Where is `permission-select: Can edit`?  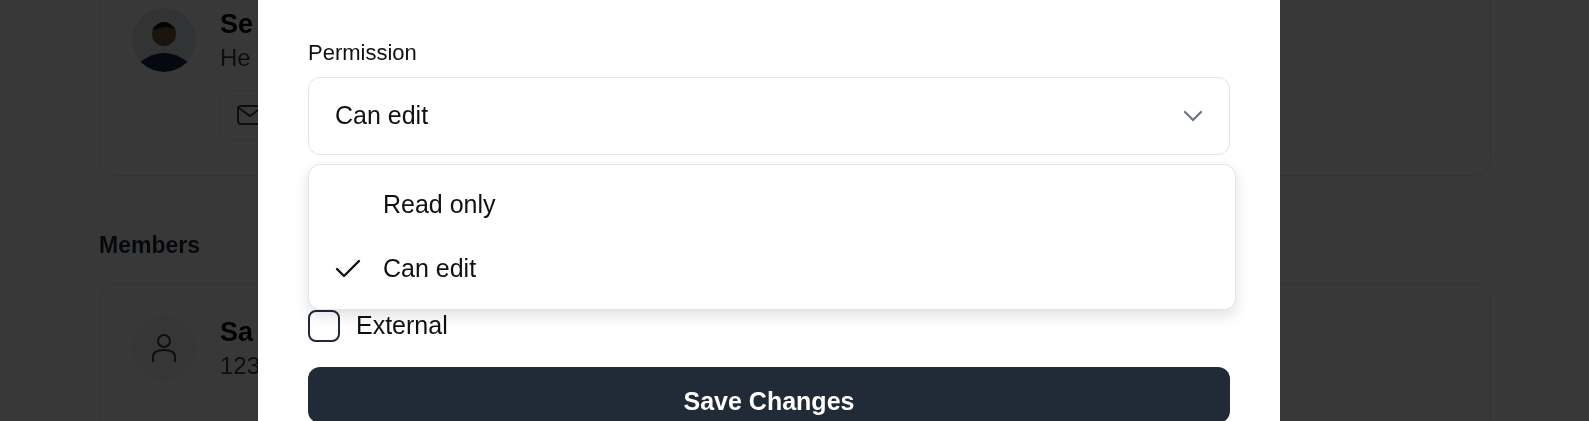 permission-select: Can edit is located at coordinates (769, 116).